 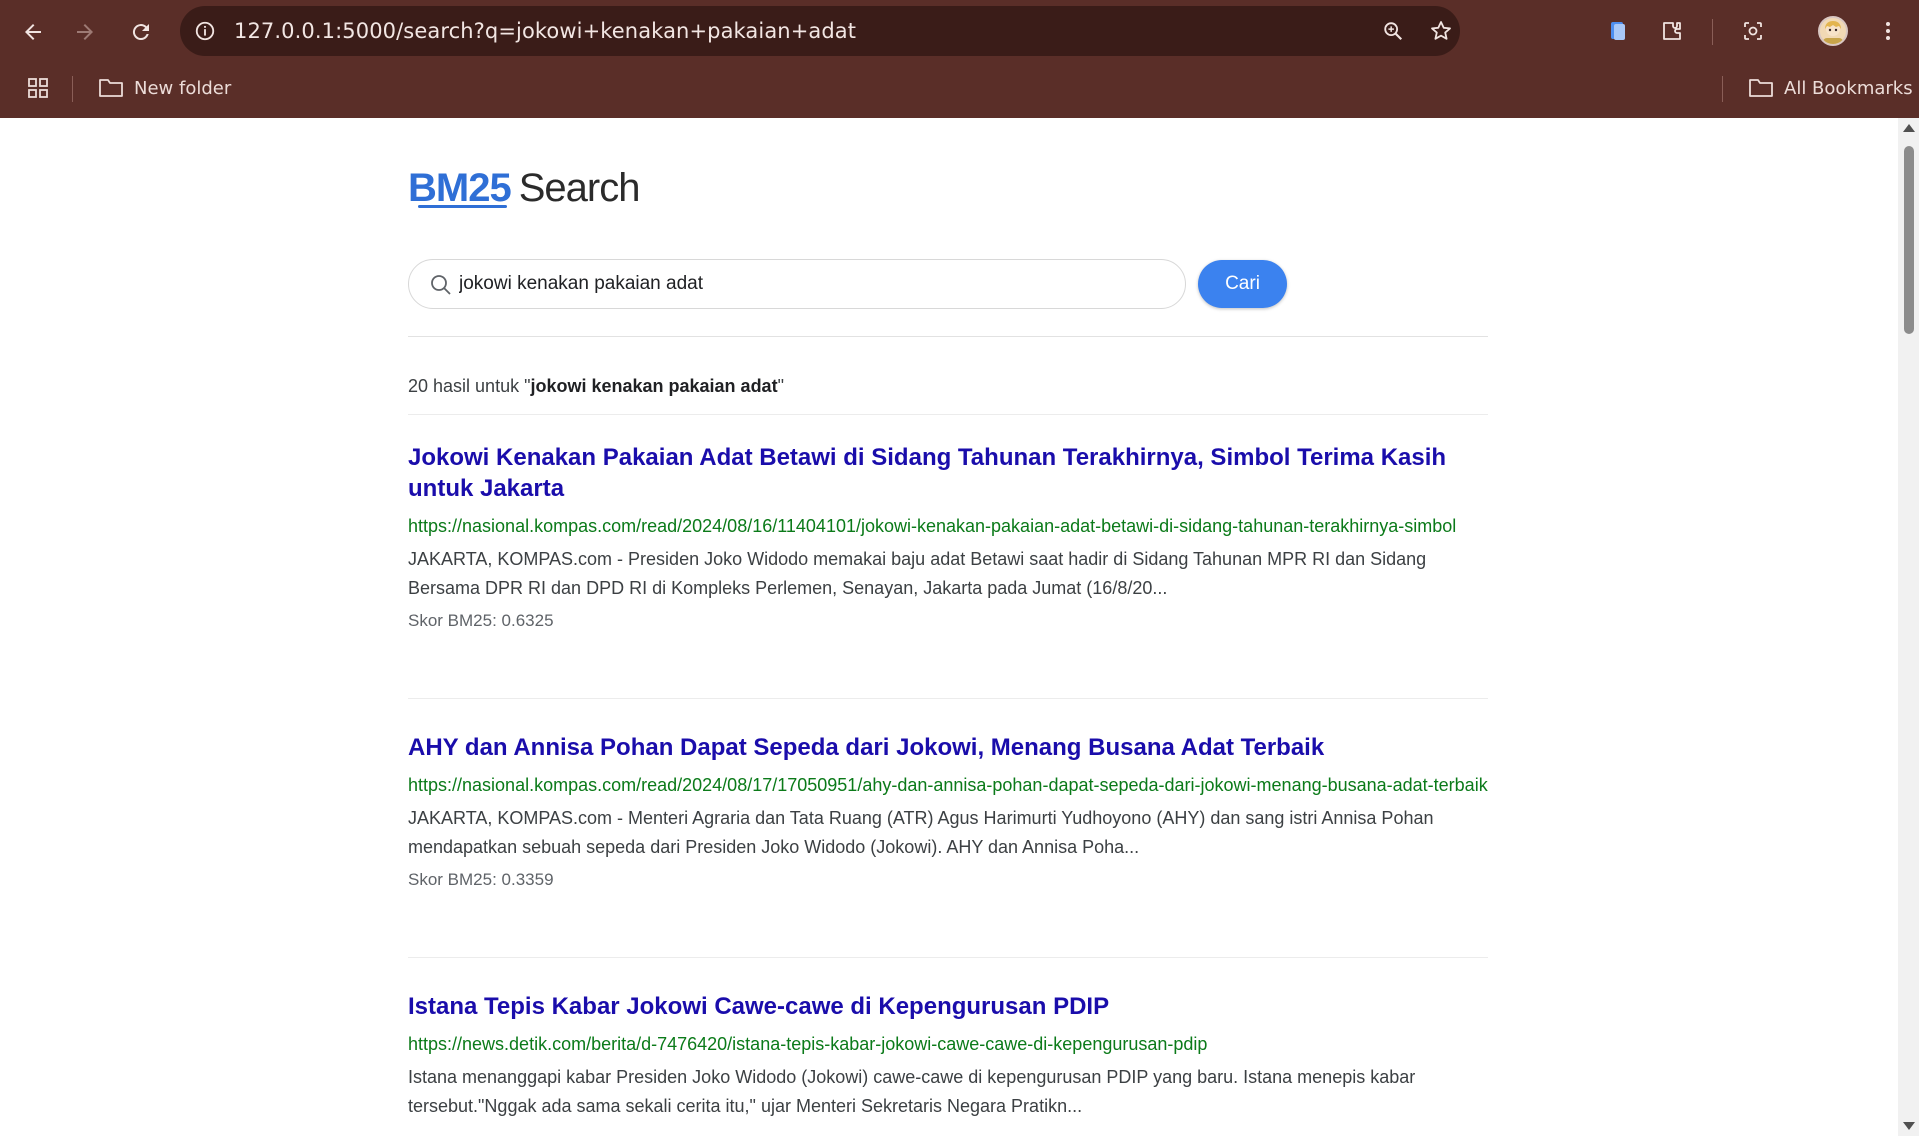 What do you see at coordinates (948, 336) in the screenshot?
I see `header-divider` at bounding box center [948, 336].